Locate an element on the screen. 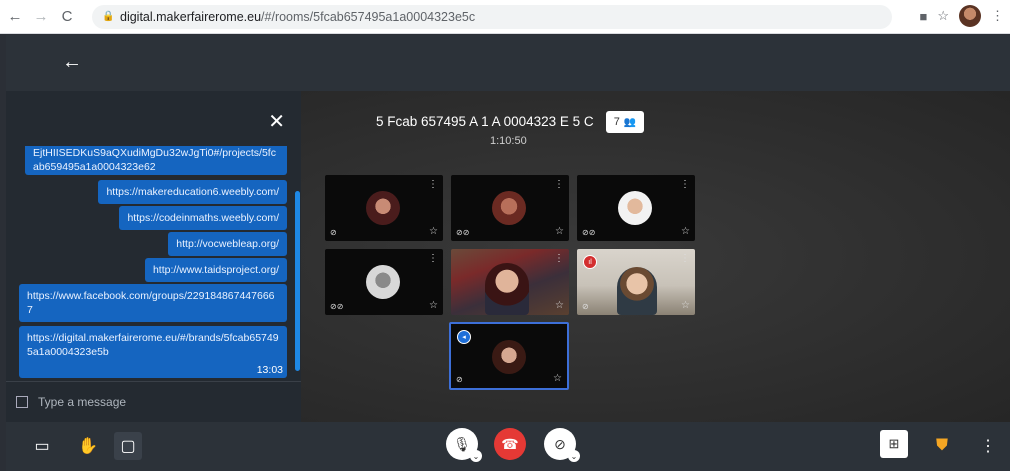 Image resolution: width=1010 pixels, height=471 pixels. room-title: 5 Fcab 657495 A 1 A 0004323 E 5 C is located at coordinates (485, 121).